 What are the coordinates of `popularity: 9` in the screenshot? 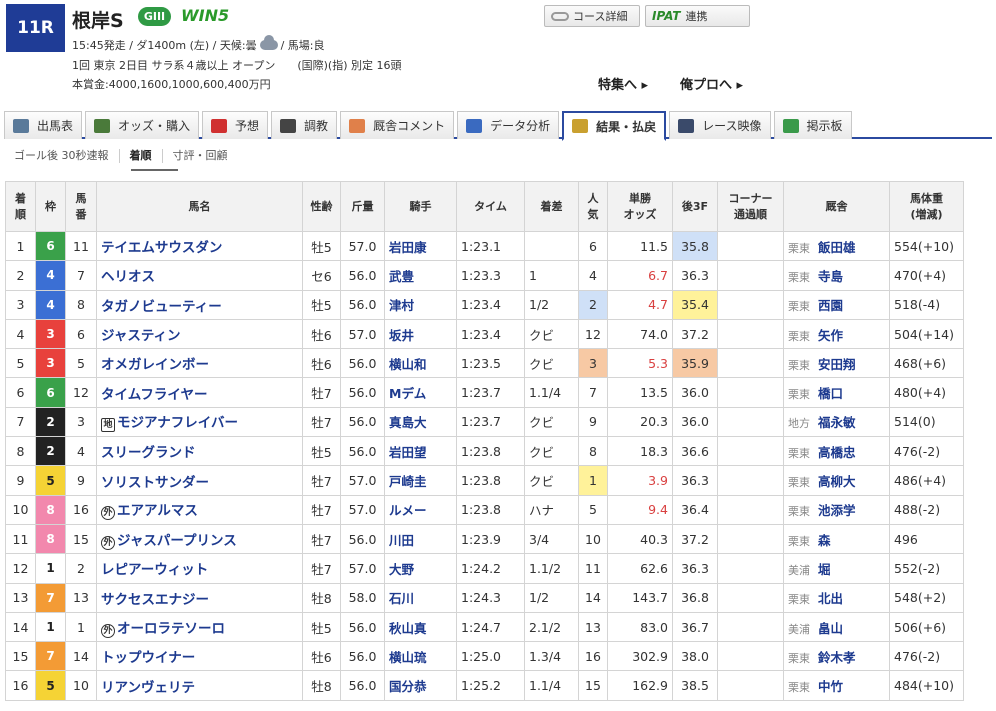 It's located at (593, 422).